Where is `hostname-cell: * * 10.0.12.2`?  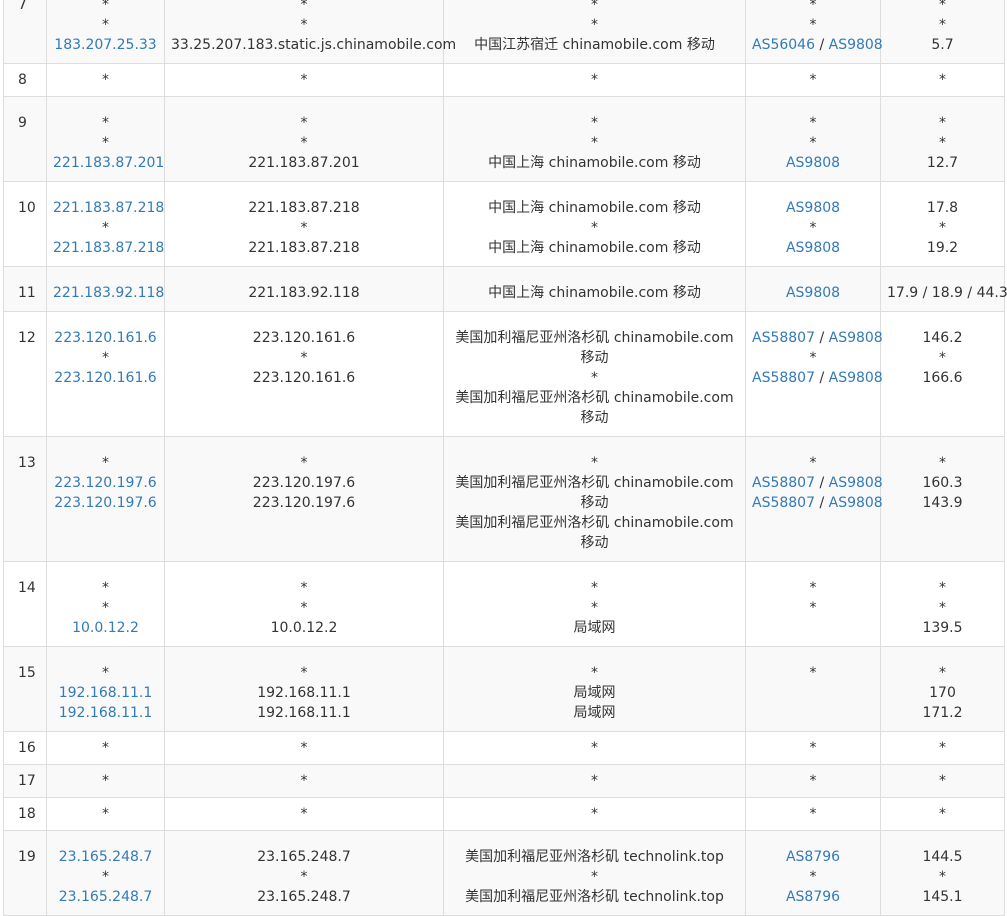 hostname-cell: * * 10.0.12.2 is located at coordinates (304, 604).